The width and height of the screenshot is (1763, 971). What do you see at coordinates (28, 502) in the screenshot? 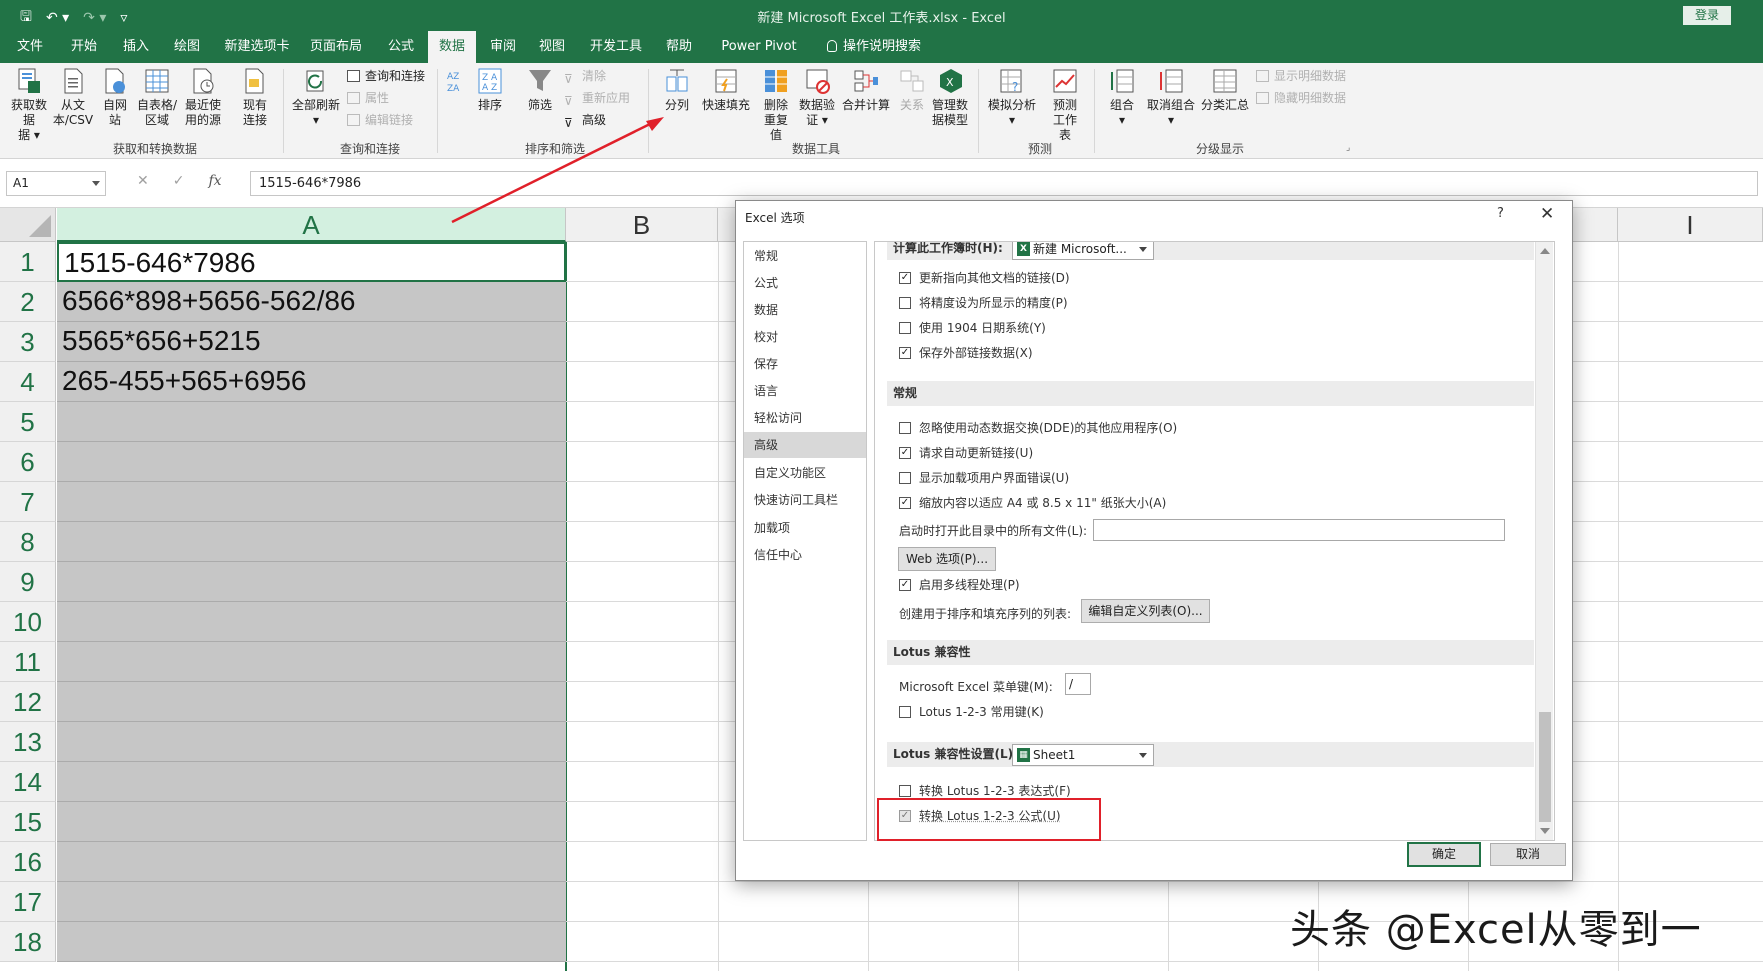
I see `row-header: 7` at bounding box center [28, 502].